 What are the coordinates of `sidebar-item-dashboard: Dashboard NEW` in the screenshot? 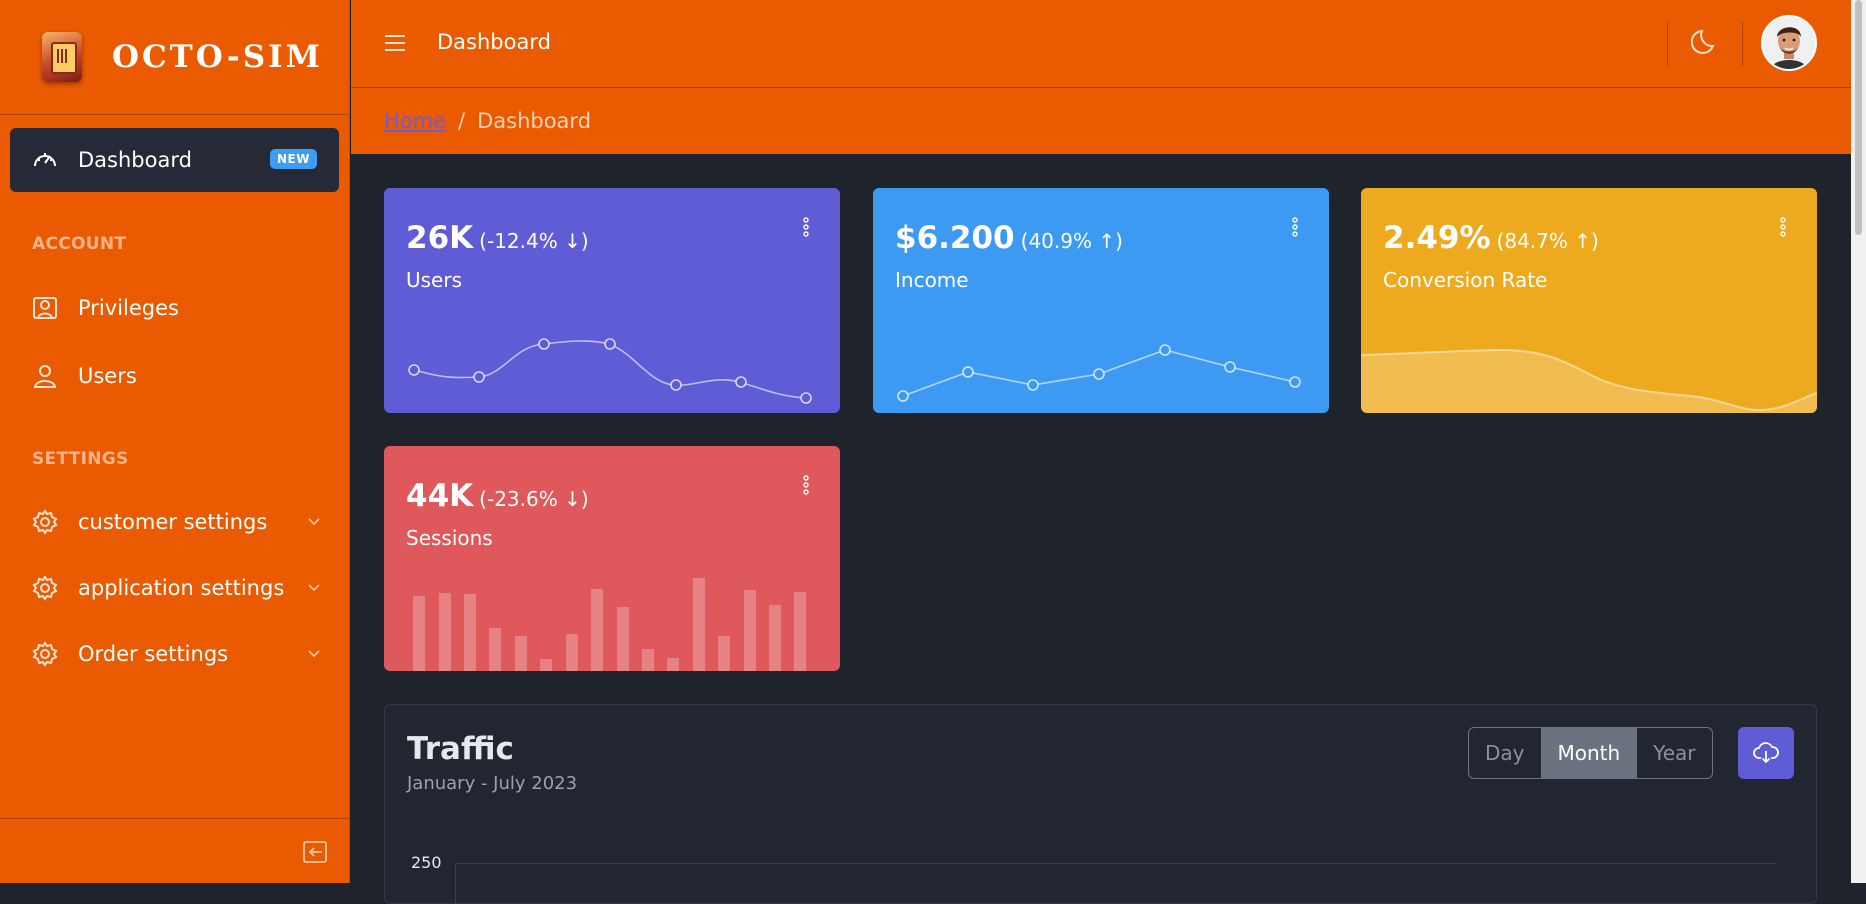 It's located at (174, 160).